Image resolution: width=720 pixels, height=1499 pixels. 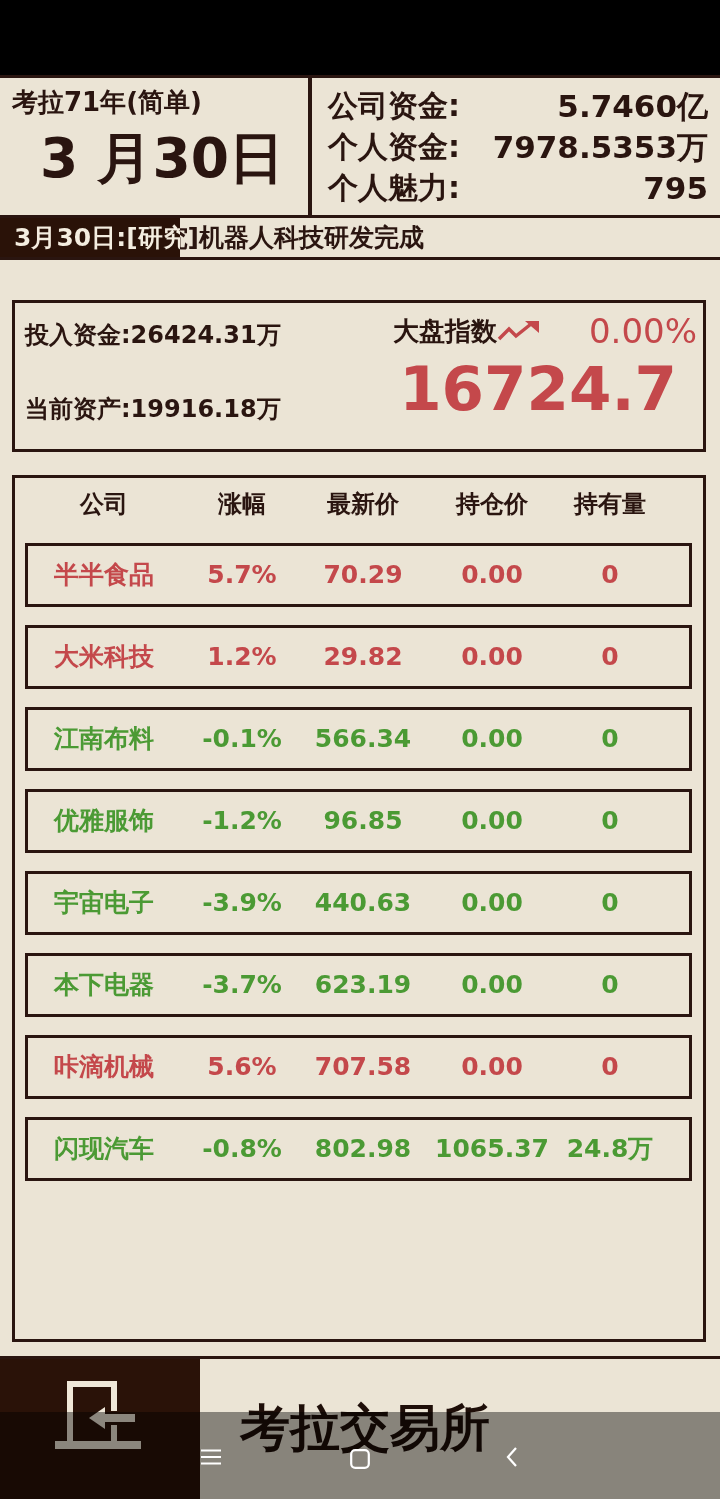 I want to click on table-cell-text: 566.34, so click(x=363, y=739).